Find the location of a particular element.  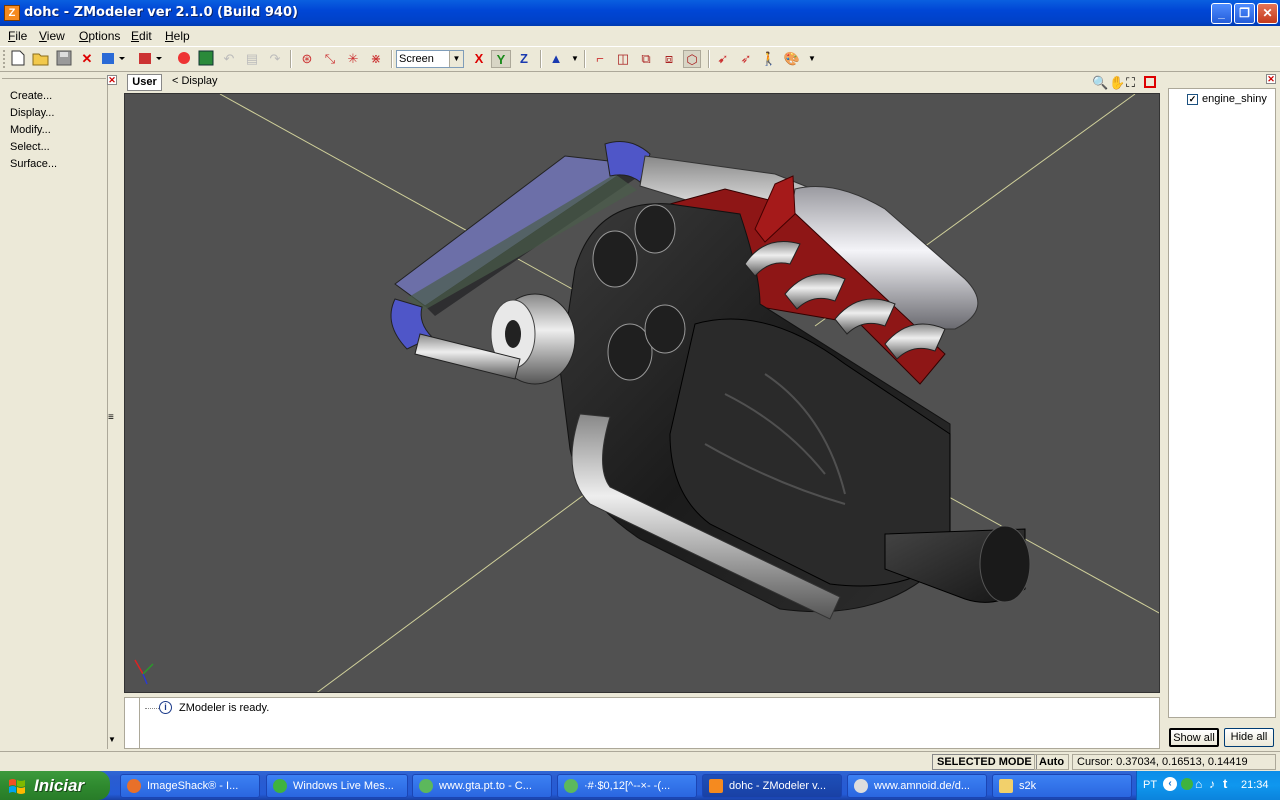

import-icon is located at coordinates (113, 59).